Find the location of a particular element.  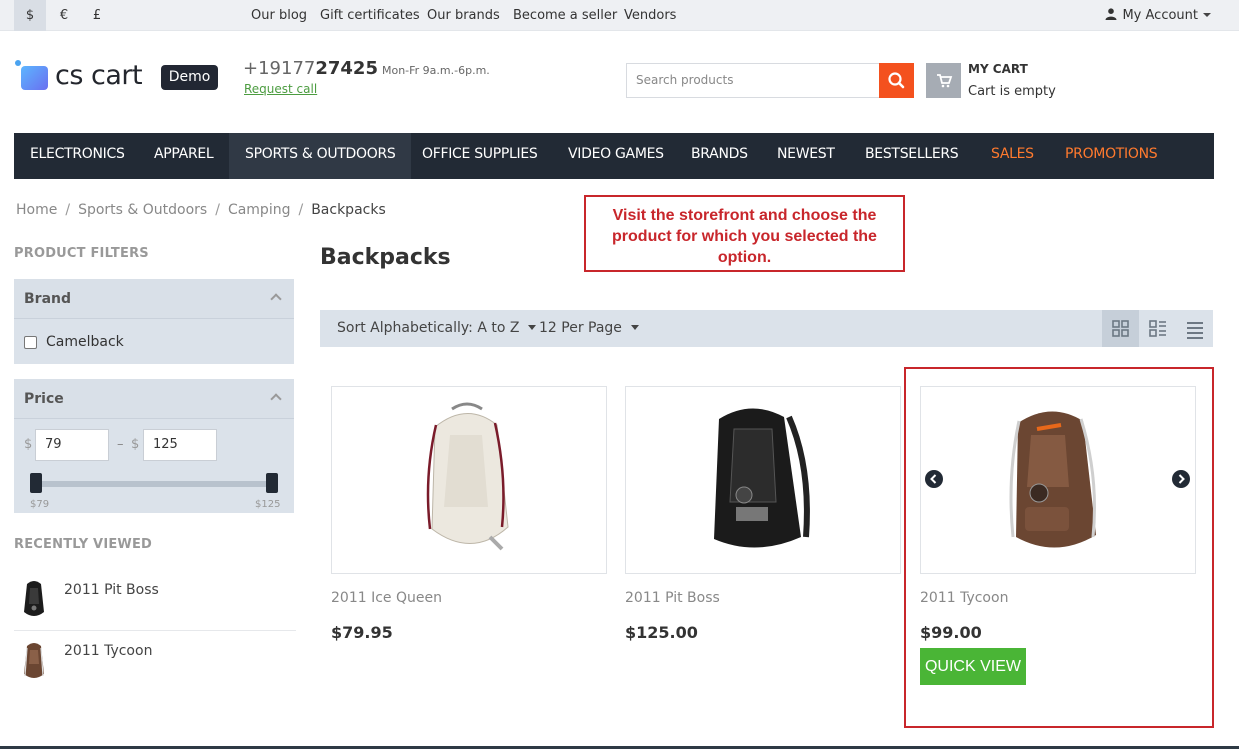

price-slider-min-handle is located at coordinates (36, 483).